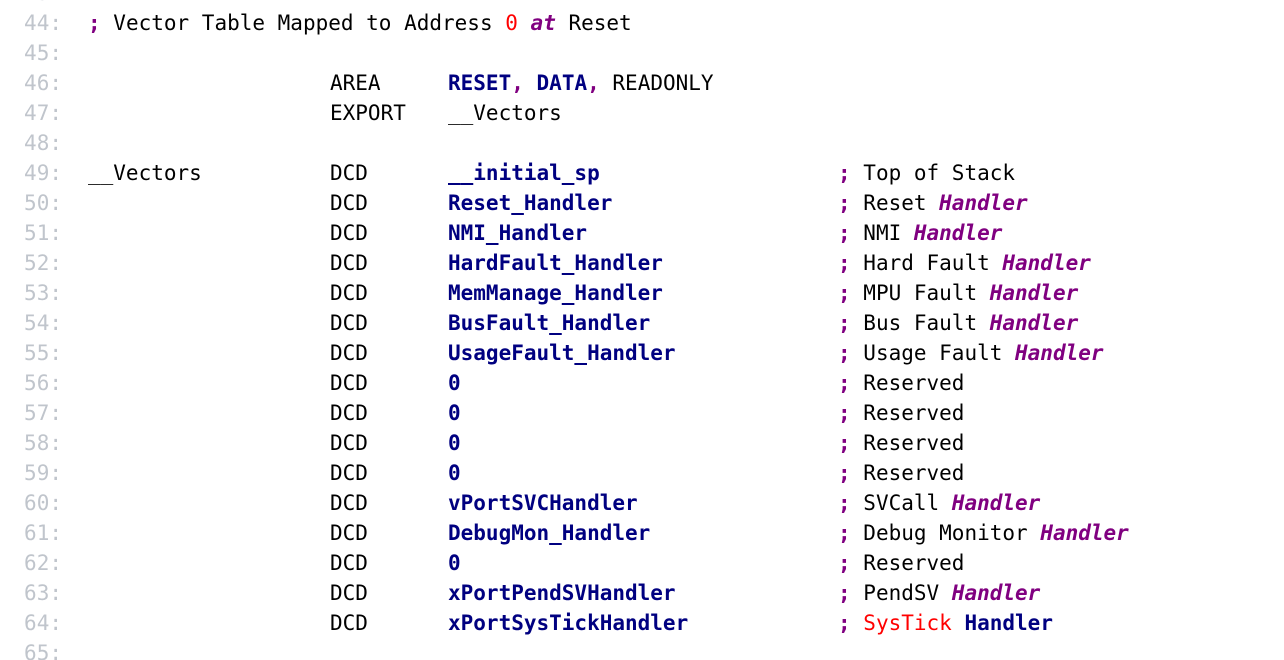 This screenshot has width=1284, height=660. I want to click on code-line: 60: DCD vPortSVCHandler; SVCall Handler, so click(642, 503).